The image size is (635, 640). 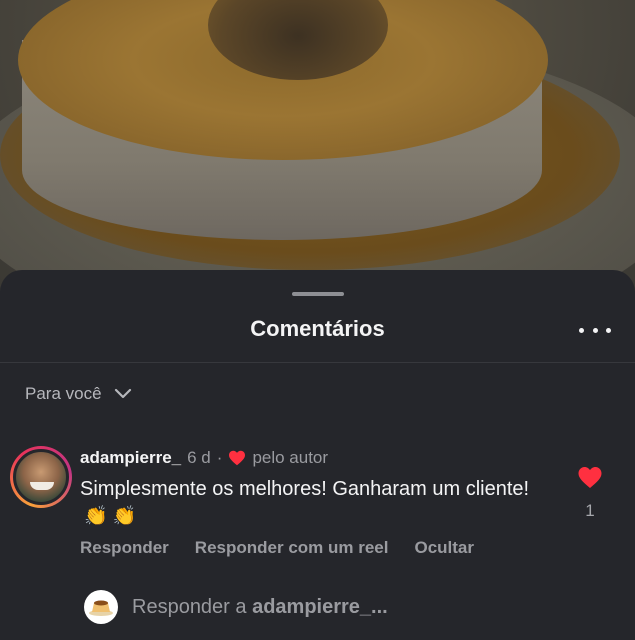 I want to click on more-options-button, so click(x=595, y=330).